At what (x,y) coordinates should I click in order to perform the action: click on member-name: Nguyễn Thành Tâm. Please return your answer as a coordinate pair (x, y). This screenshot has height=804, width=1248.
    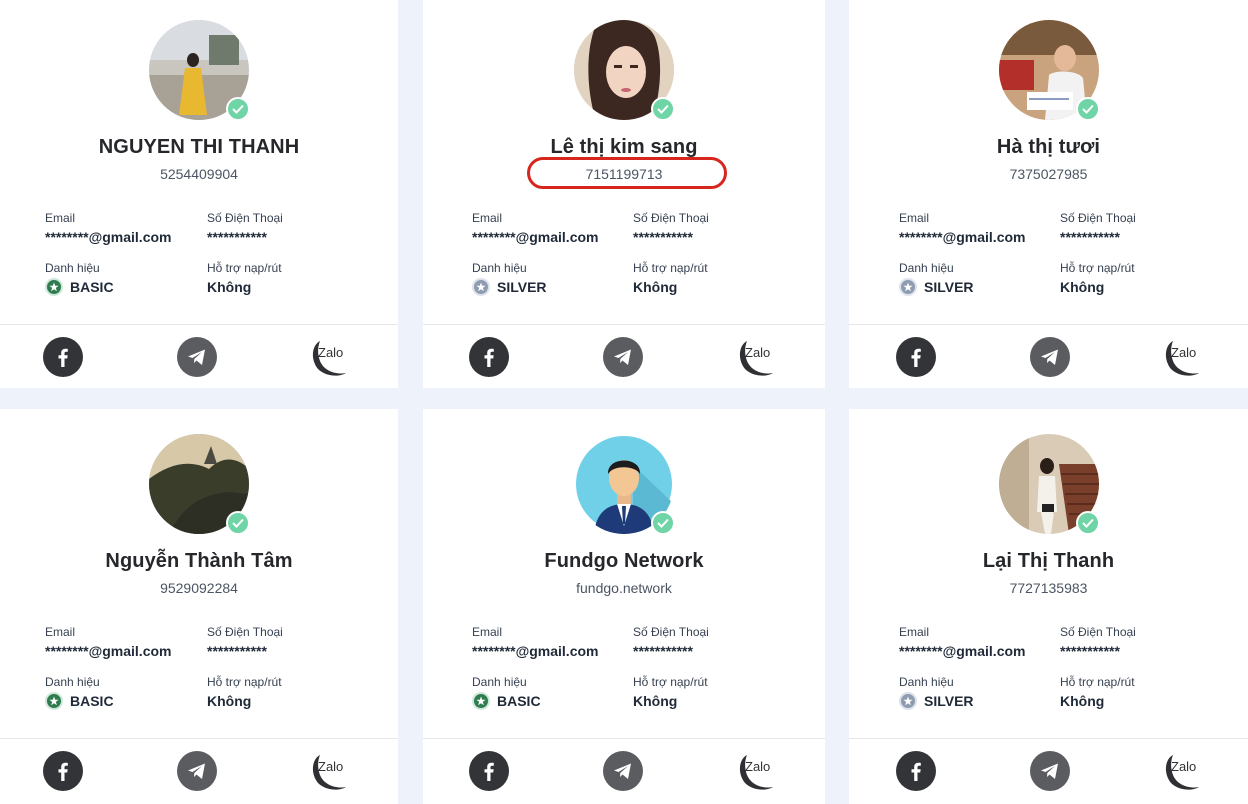
    Looking at the image, I should click on (199, 561).